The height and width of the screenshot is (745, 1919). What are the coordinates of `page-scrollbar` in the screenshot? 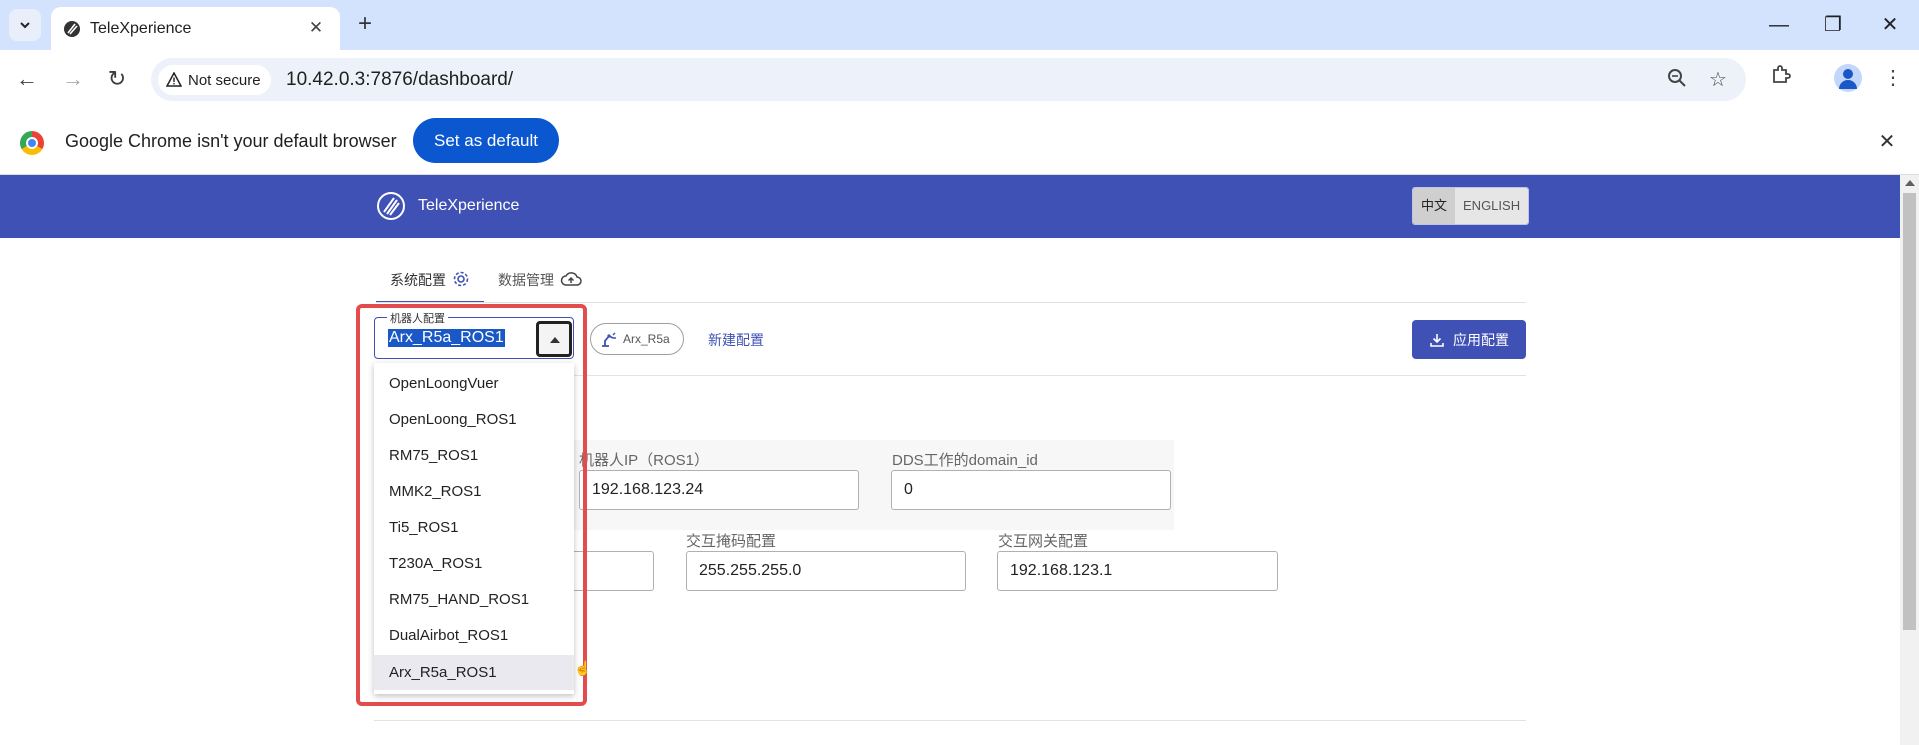 It's located at (1909, 460).